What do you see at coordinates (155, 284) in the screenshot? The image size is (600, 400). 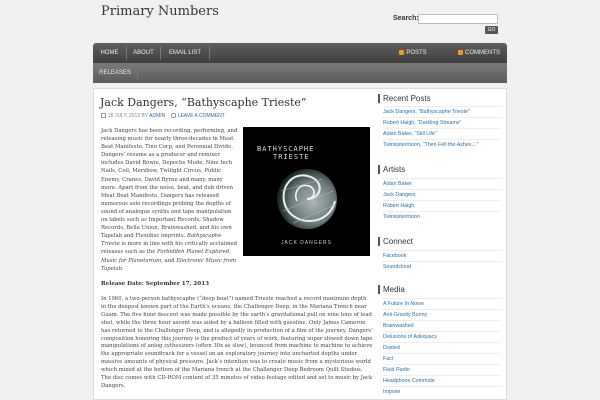 I see `release-date: Release Date: September 17, 2013` at bounding box center [155, 284].